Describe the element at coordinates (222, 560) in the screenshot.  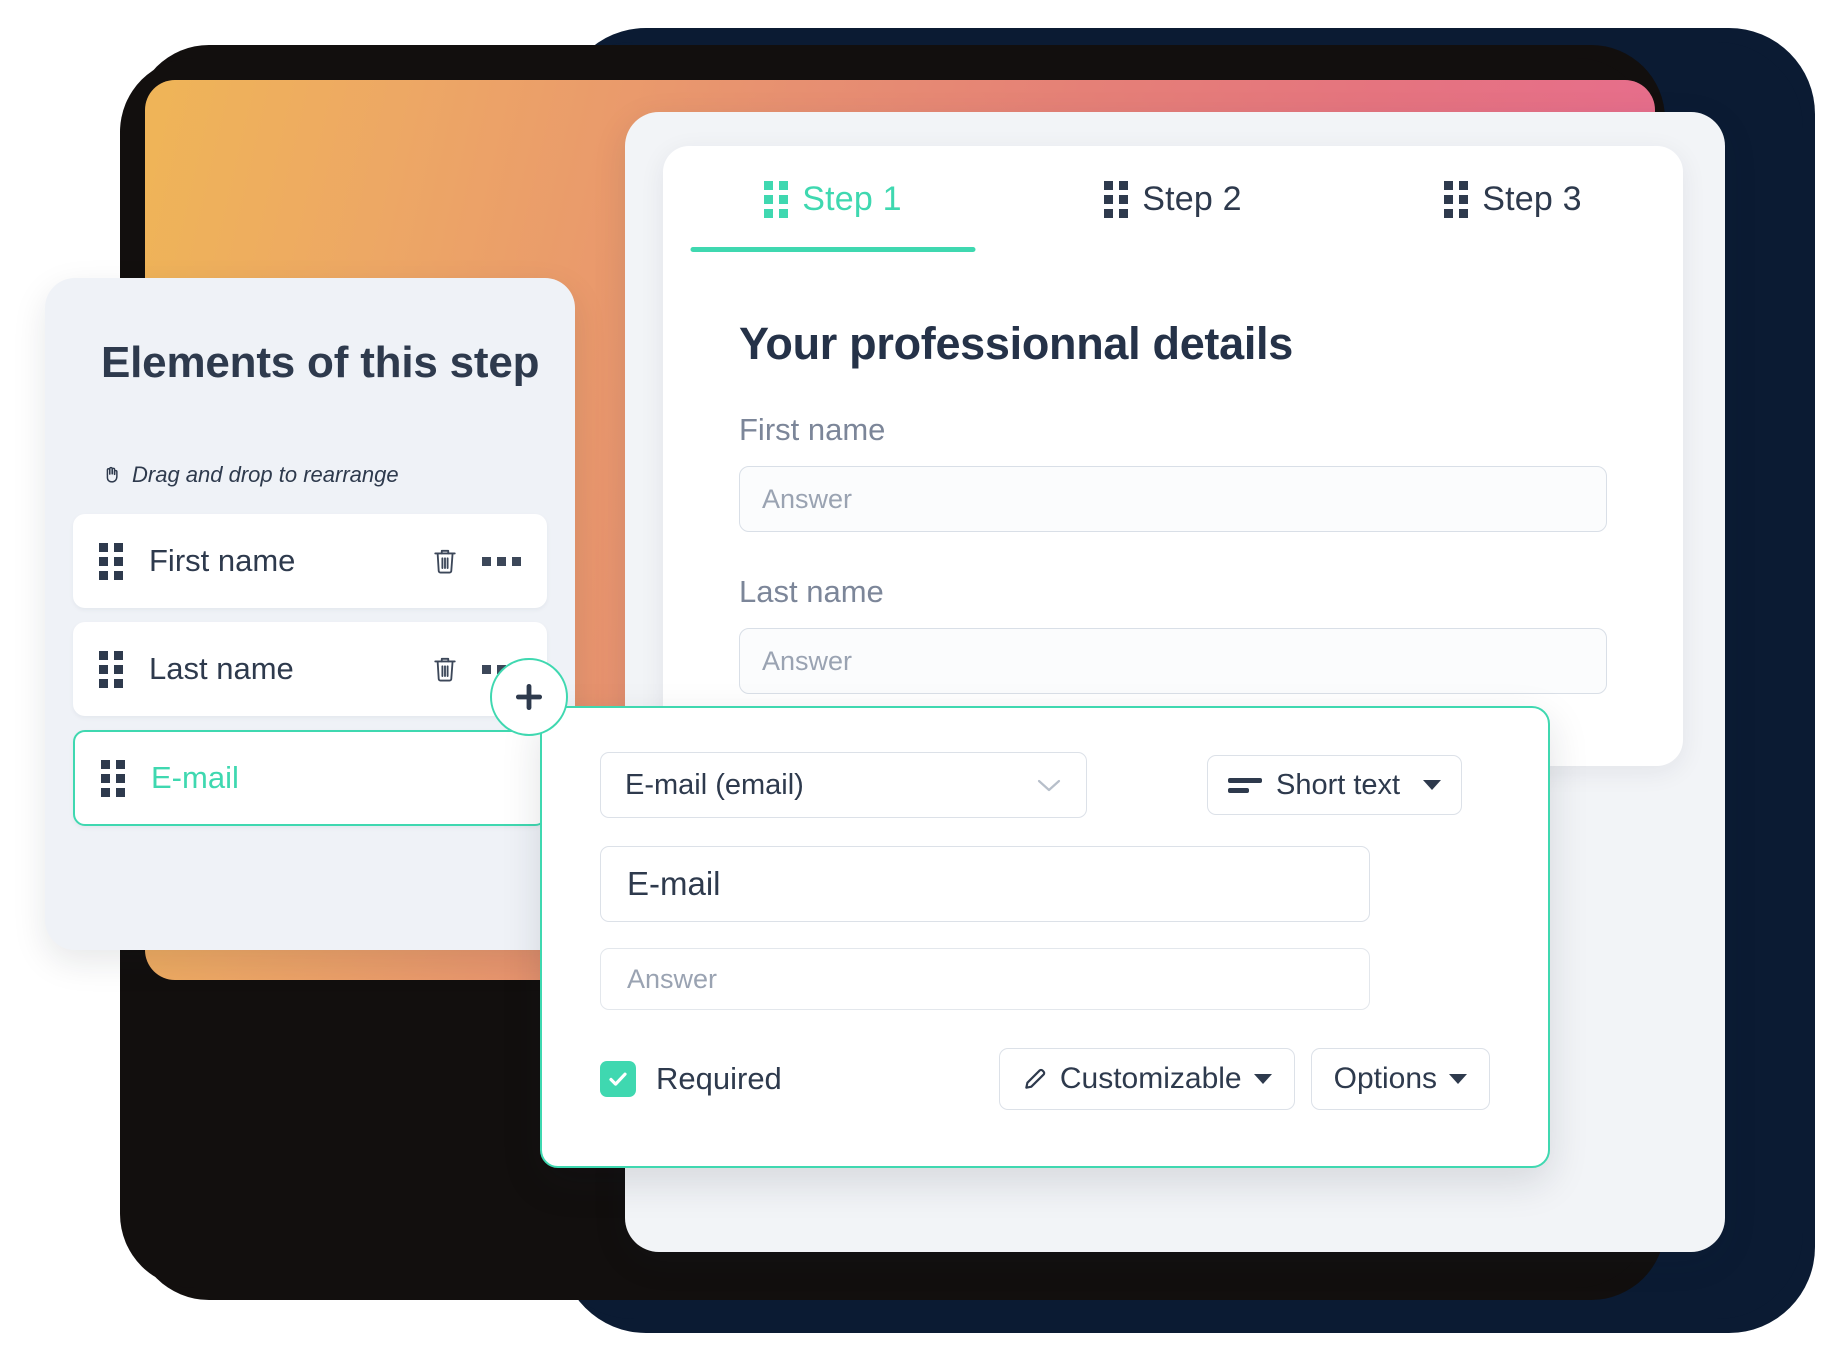
I see `list-item-label: First name` at that location.